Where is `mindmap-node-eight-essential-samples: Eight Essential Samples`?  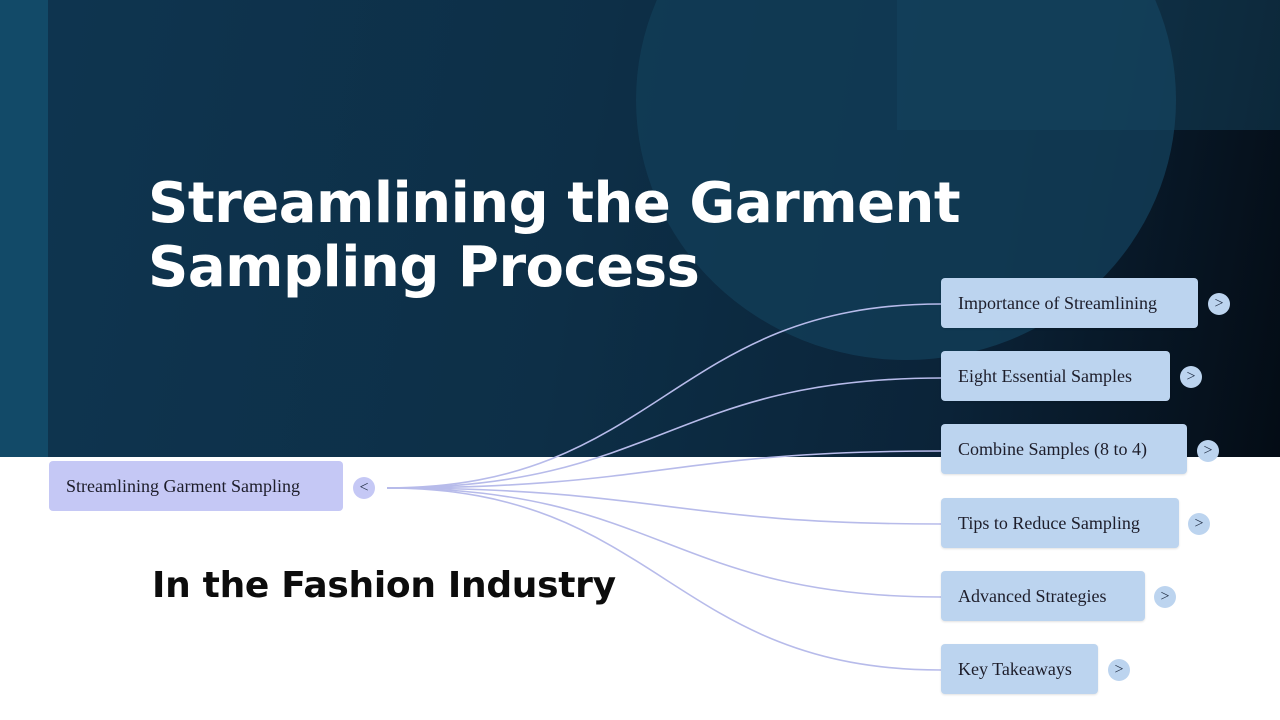
mindmap-node-eight-essential-samples: Eight Essential Samples is located at coordinates (1055, 376).